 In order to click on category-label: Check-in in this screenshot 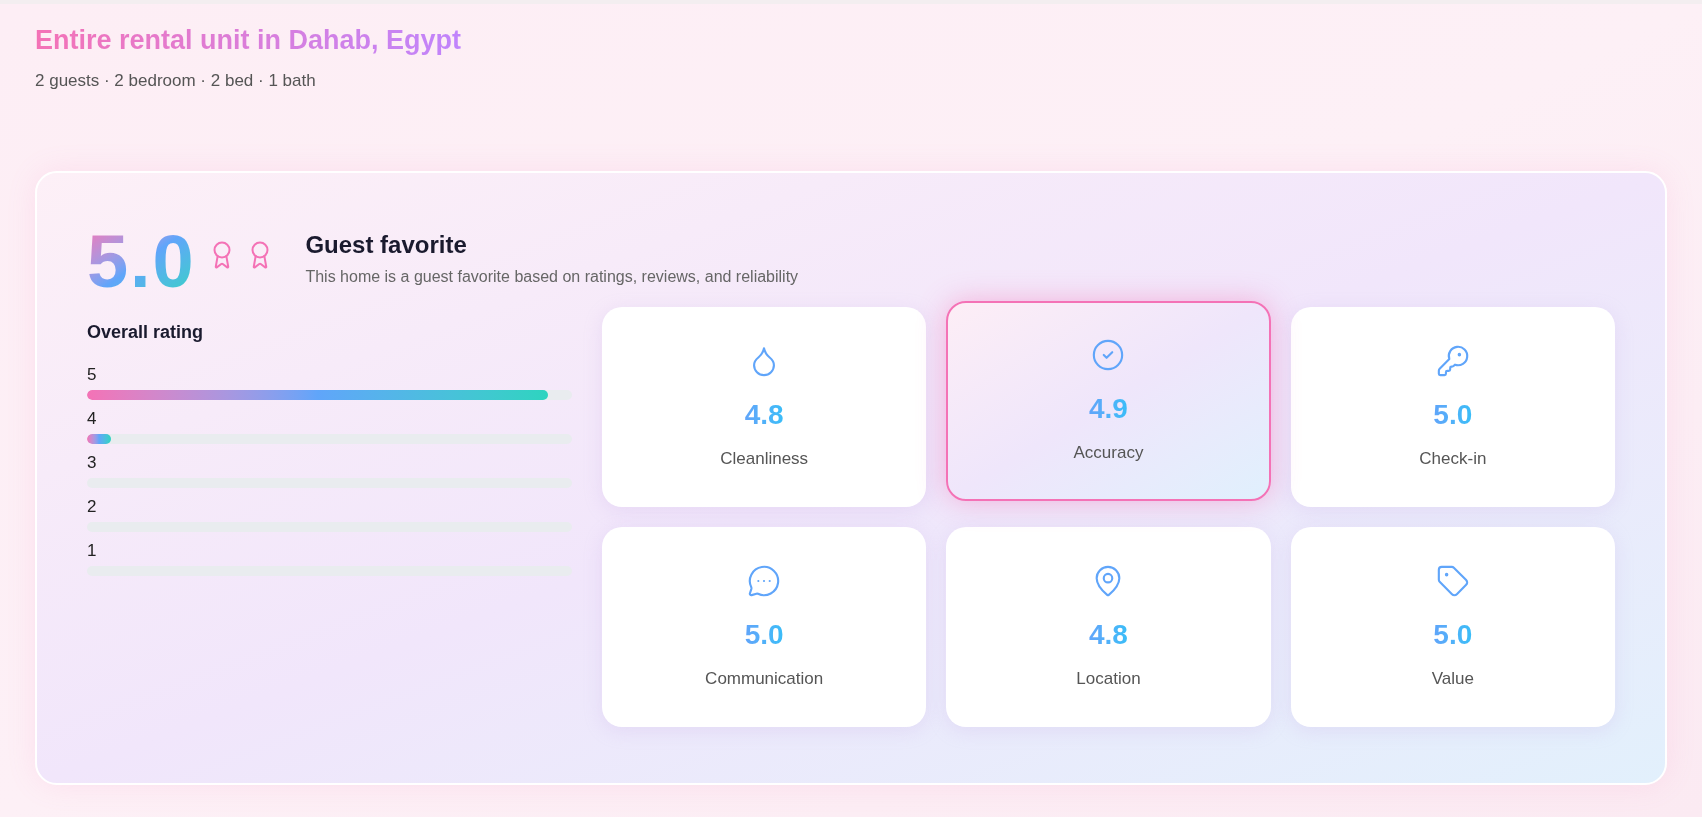, I will do `click(1453, 458)`.